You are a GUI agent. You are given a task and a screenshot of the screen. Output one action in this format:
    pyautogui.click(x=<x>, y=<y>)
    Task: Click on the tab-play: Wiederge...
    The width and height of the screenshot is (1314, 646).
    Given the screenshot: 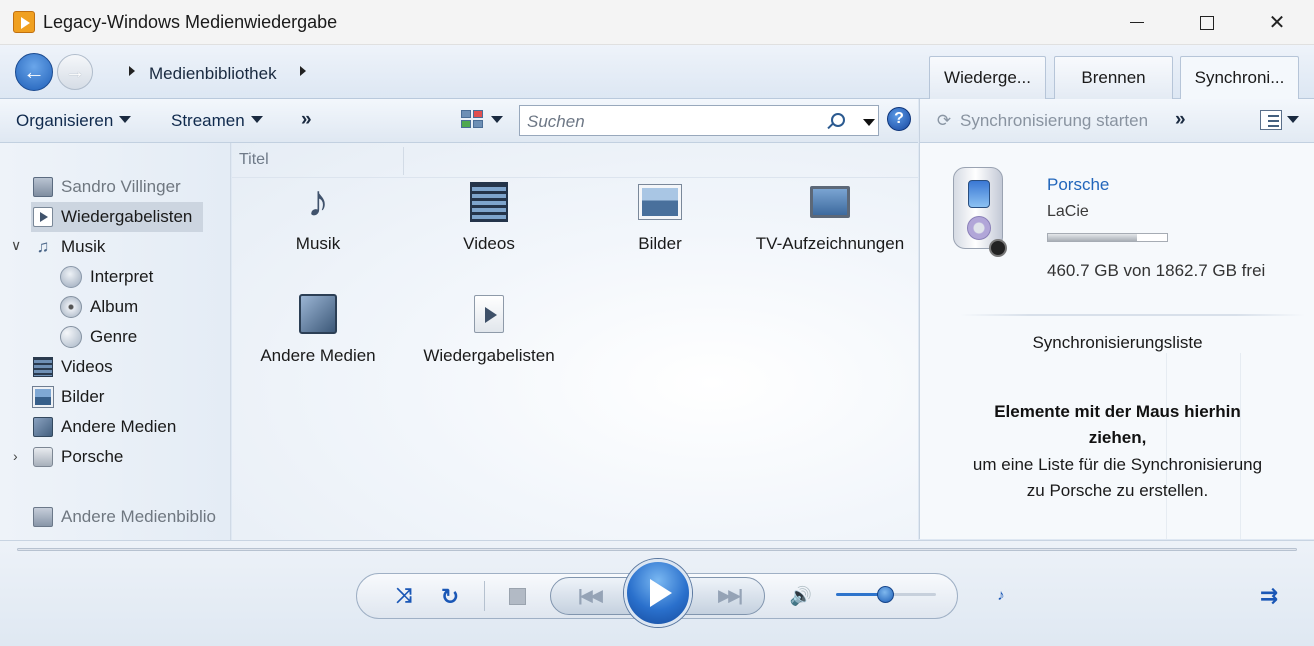 What is the action you would take?
    pyautogui.click(x=987, y=77)
    